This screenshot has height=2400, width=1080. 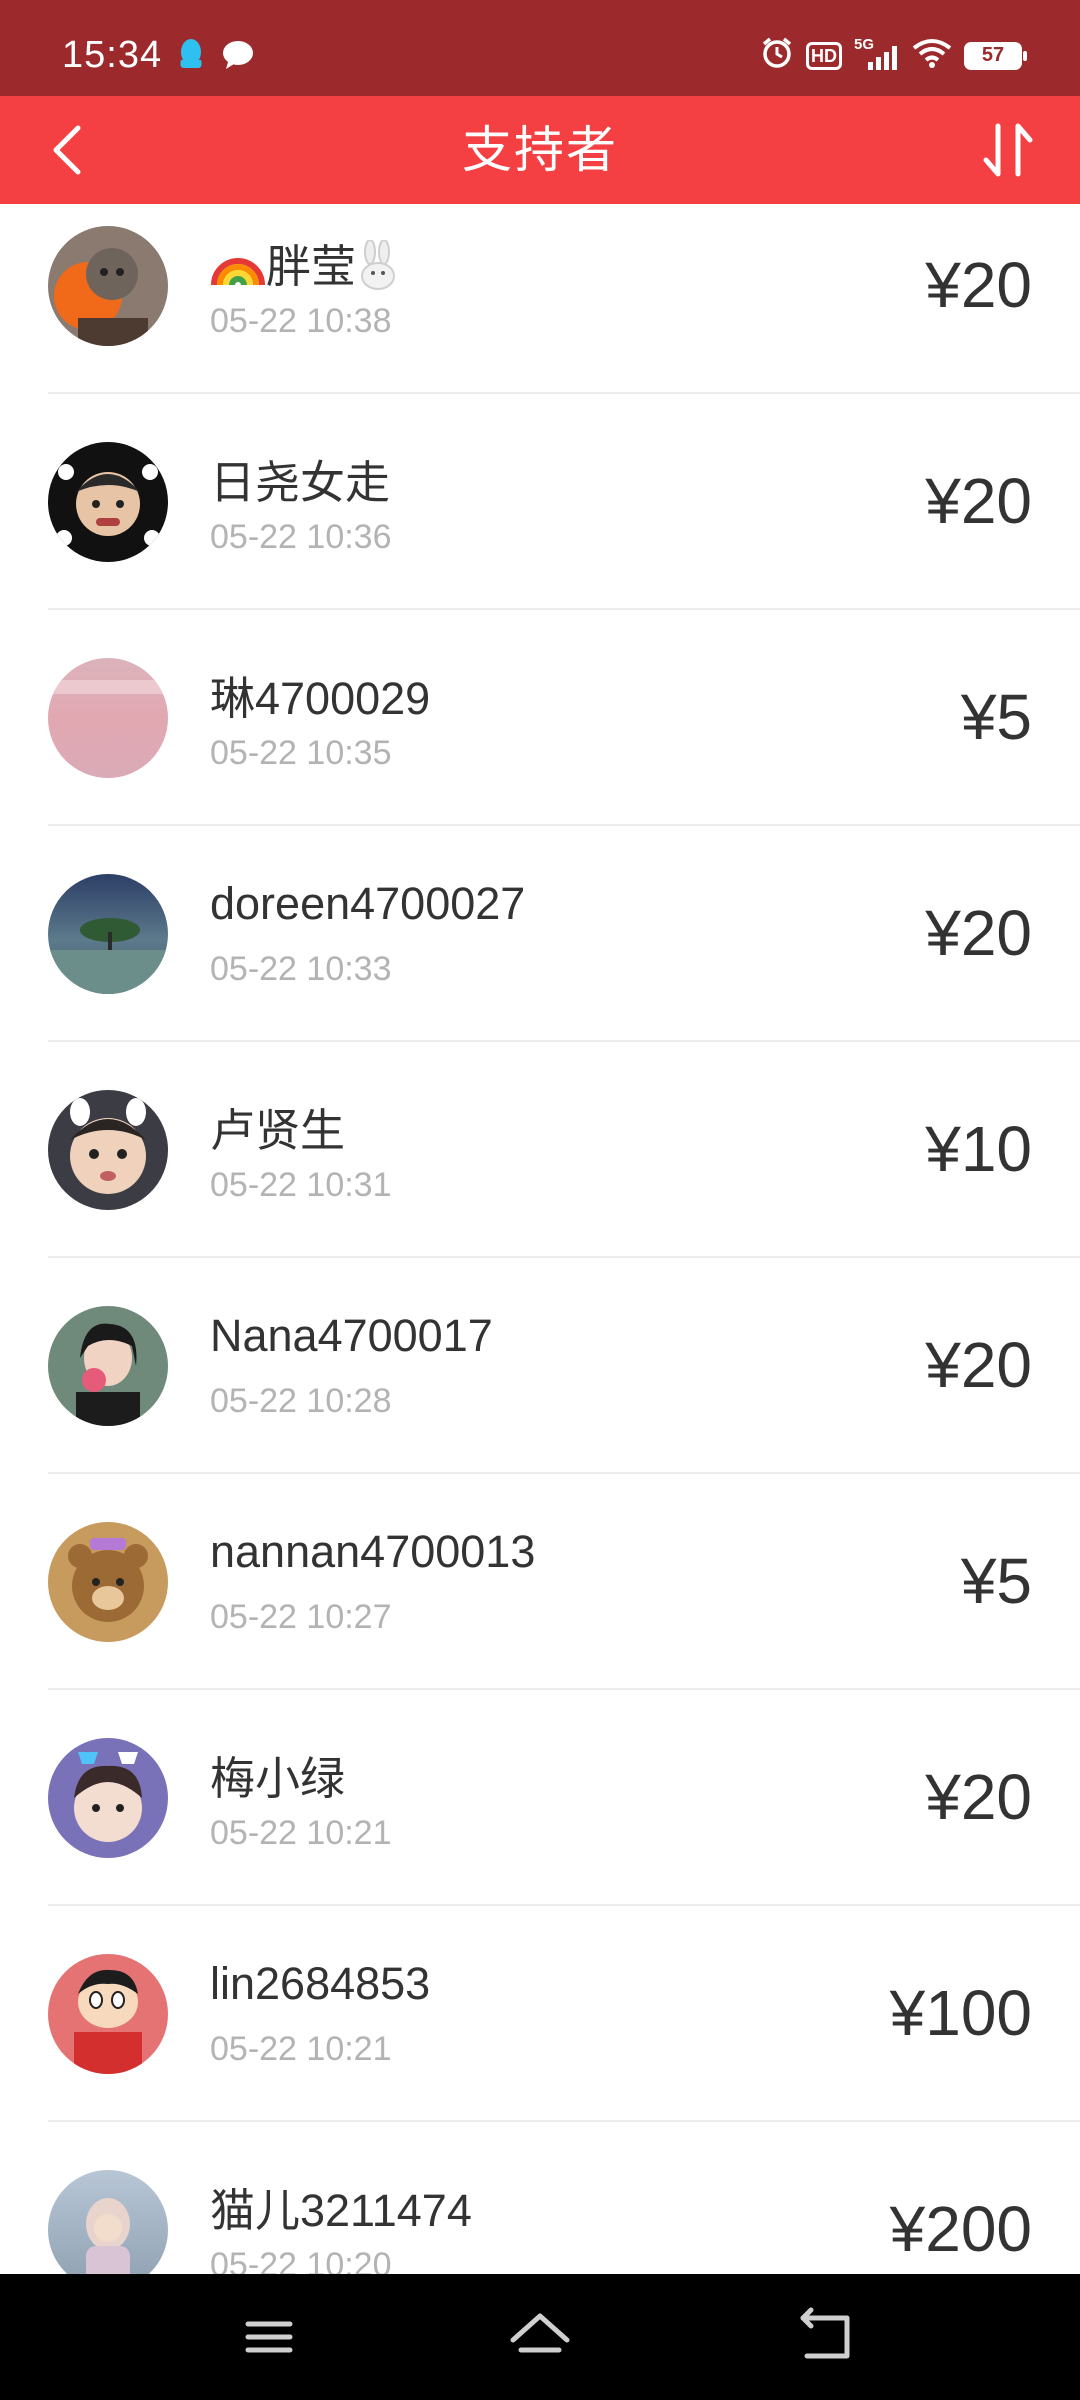 I want to click on app-header: 支持者, so click(x=540, y=150).